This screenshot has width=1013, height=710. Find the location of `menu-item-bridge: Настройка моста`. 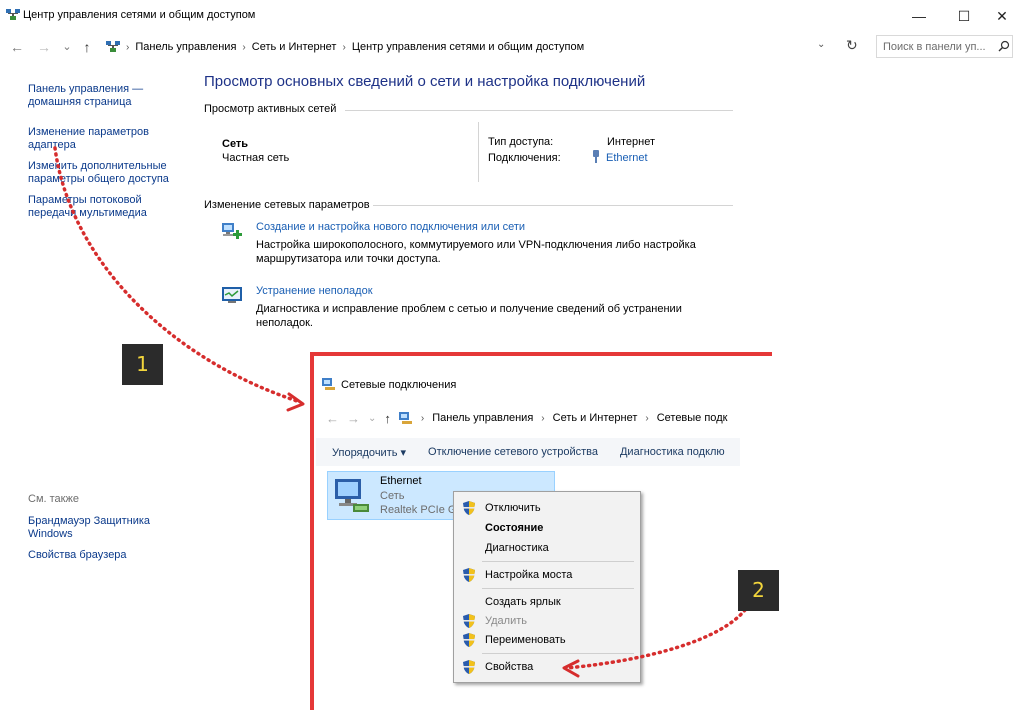

menu-item-bridge: Настройка моста is located at coordinates (547, 575).